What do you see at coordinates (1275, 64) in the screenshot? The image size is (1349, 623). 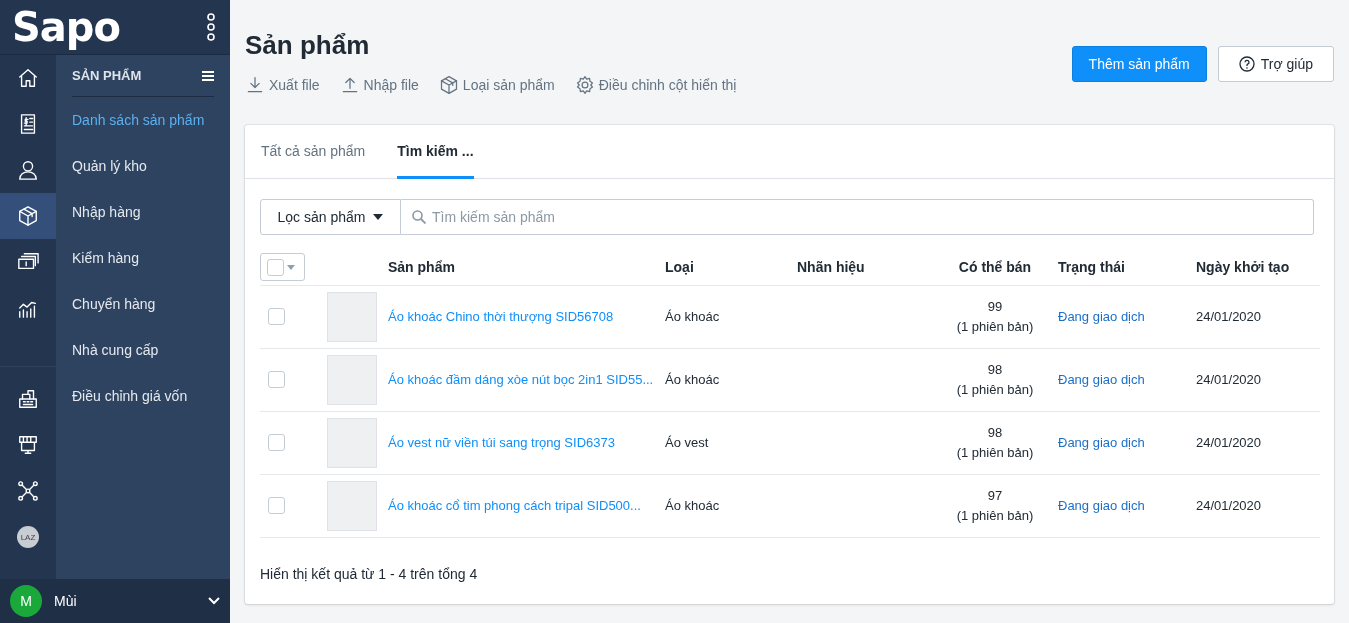 I see `help-button: Trợ giúp` at bounding box center [1275, 64].